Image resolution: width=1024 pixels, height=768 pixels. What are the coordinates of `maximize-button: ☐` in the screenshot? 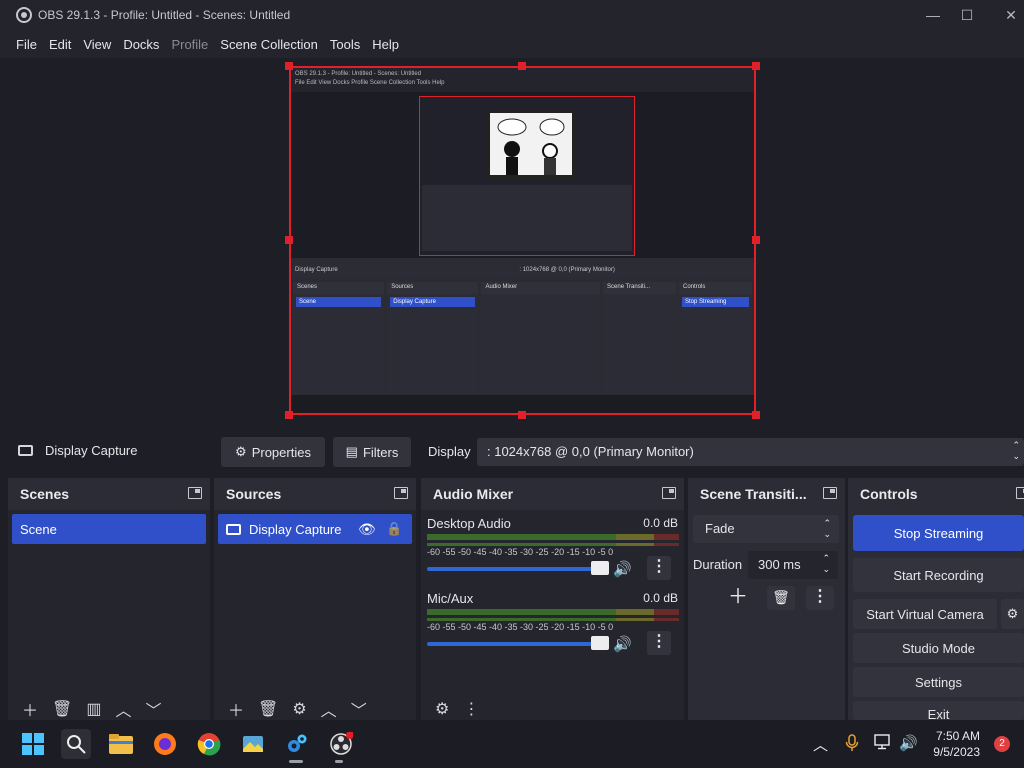 It's located at (967, 15).